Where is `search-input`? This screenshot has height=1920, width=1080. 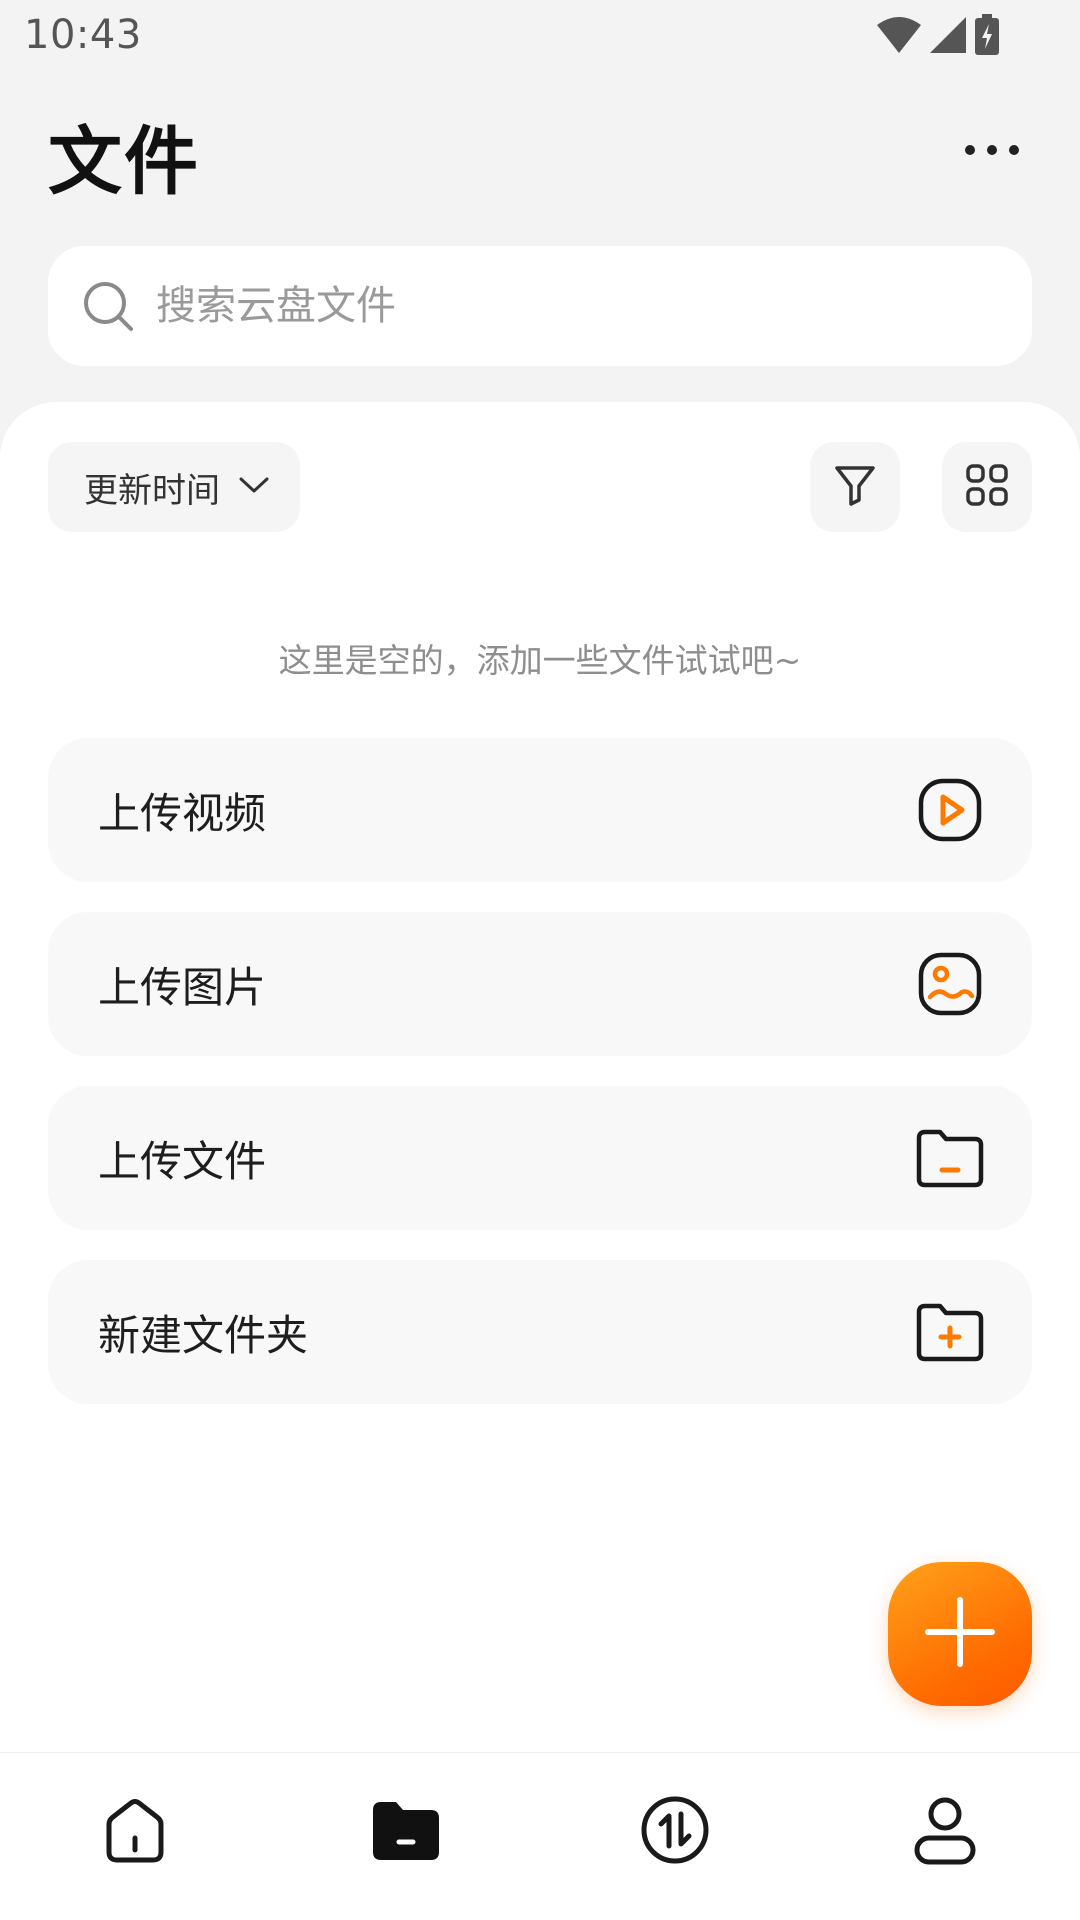 search-input is located at coordinates (566, 306).